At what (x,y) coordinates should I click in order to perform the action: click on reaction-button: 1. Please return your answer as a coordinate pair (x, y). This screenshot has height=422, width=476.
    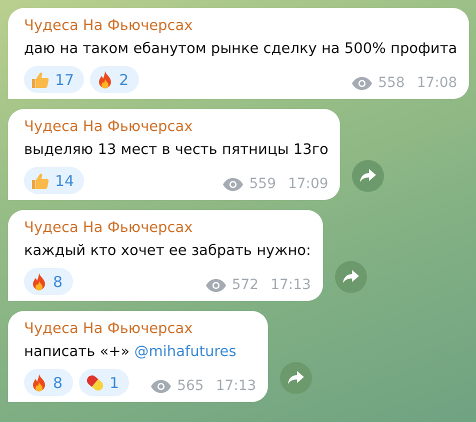
    Looking at the image, I should click on (104, 382).